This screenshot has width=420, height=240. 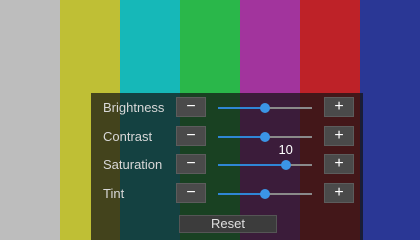 I want to click on brightness-label: Brightness, so click(x=134, y=107).